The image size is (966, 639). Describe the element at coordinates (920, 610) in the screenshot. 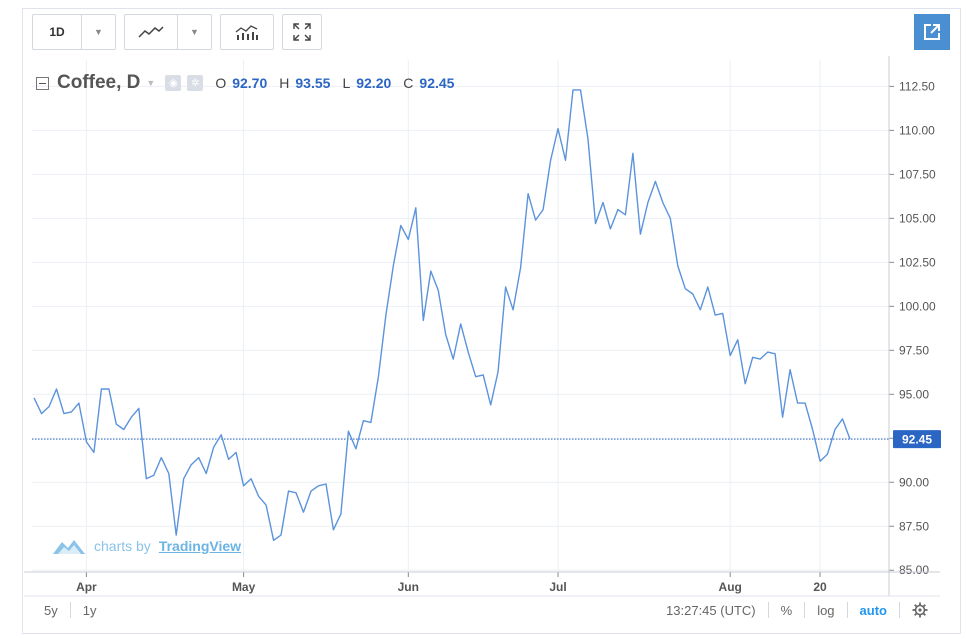

I see `chart-settings-gear-icon` at that location.